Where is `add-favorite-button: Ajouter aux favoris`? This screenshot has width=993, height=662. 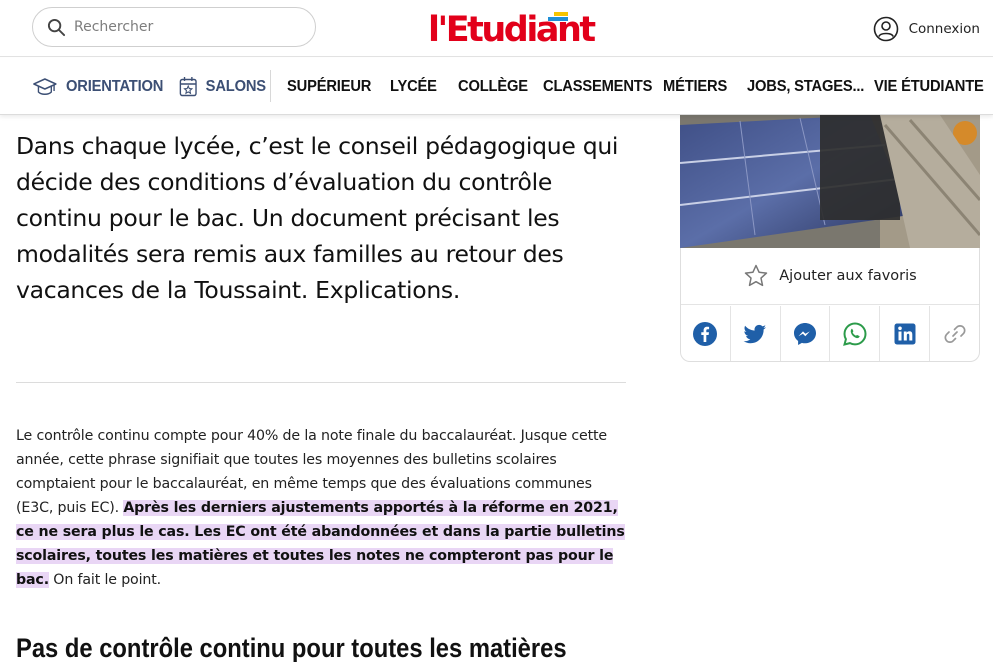
add-favorite-button: Ajouter aux favoris is located at coordinates (830, 276).